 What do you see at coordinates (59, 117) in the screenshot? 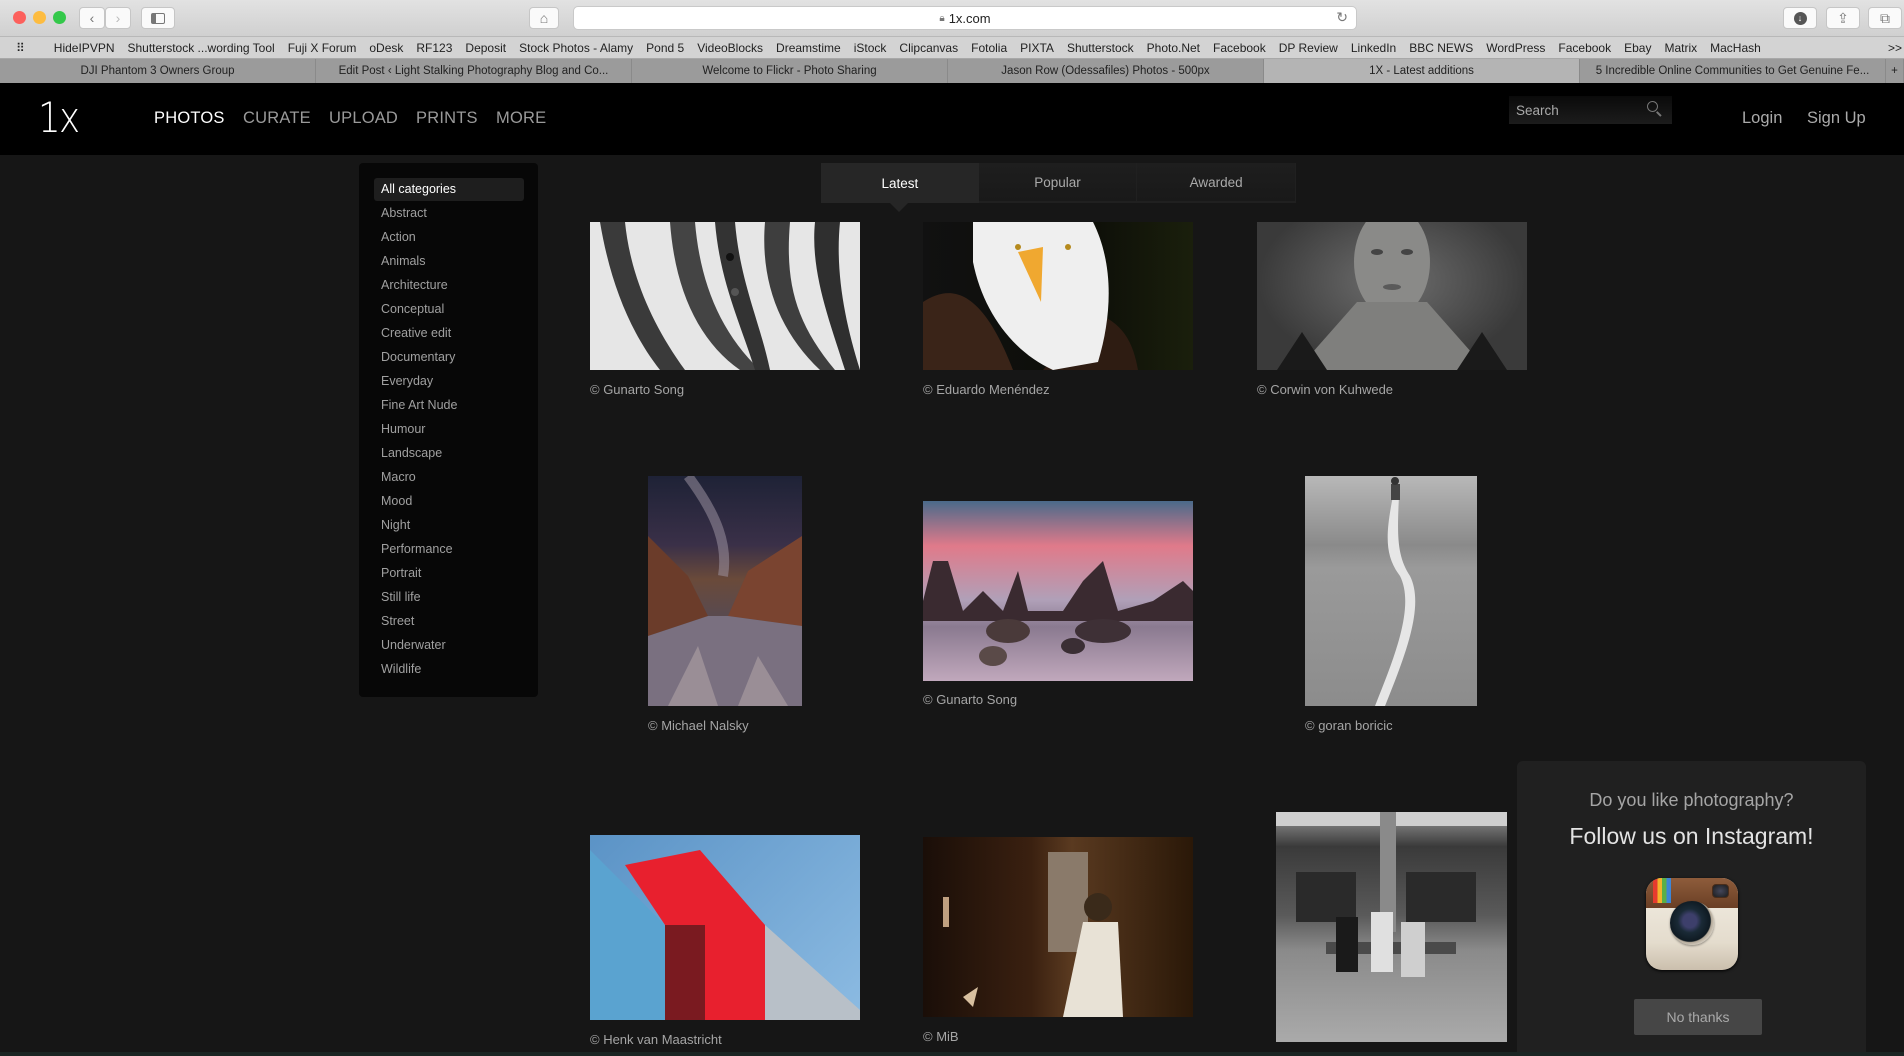
I see `site-logo: 1x` at bounding box center [59, 117].